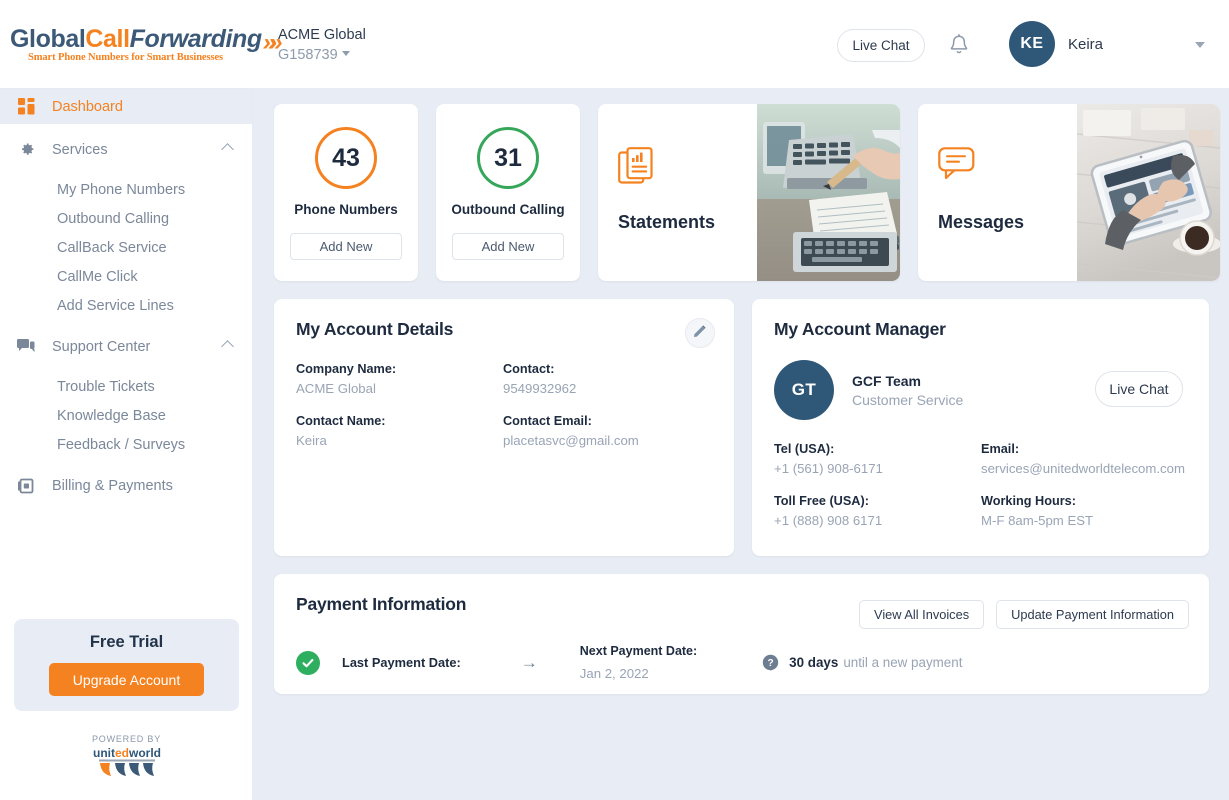 The width and height of the screenshot is (1229, 800). I want to click on field-value: placetasvc@gmail.com, so click(571, 440).